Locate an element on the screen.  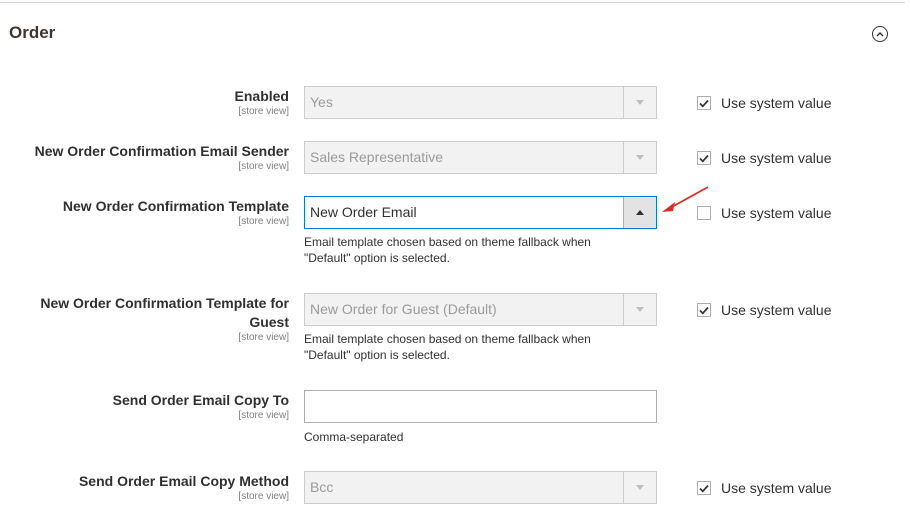
use-system-value-enabled: Use system value is located at coordinates (764, 103).